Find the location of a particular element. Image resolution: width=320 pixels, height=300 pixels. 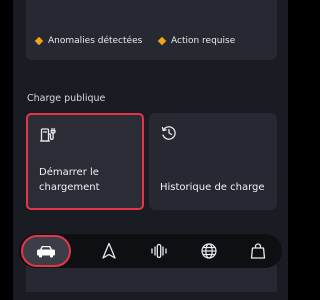

status-row: Anomalies détectées is located at coordinates (88, 41).